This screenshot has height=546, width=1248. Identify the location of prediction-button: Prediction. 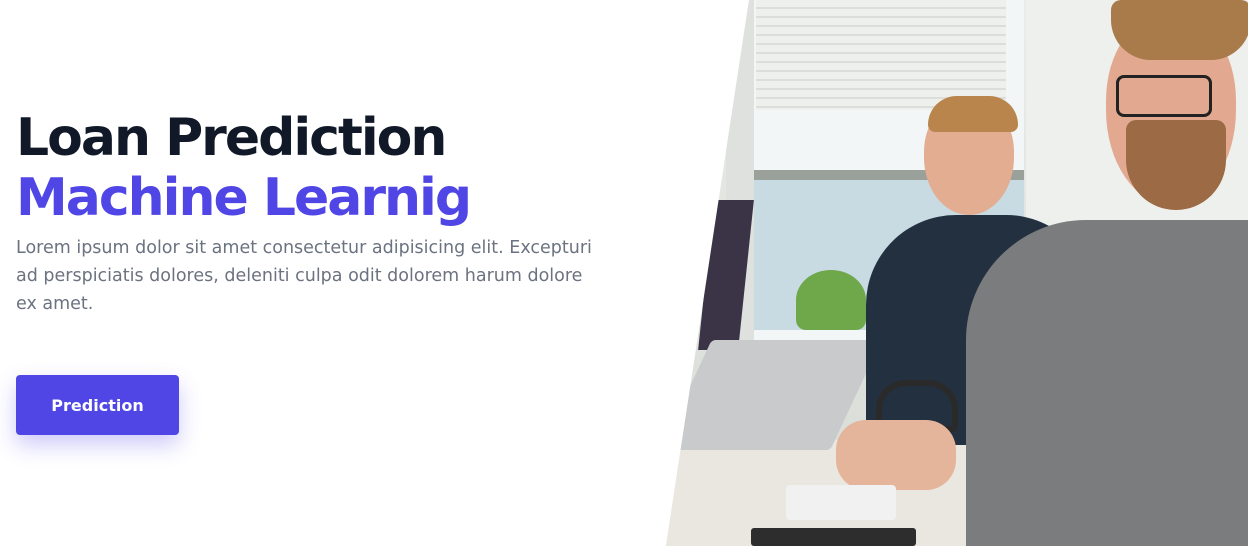
(97, 405).